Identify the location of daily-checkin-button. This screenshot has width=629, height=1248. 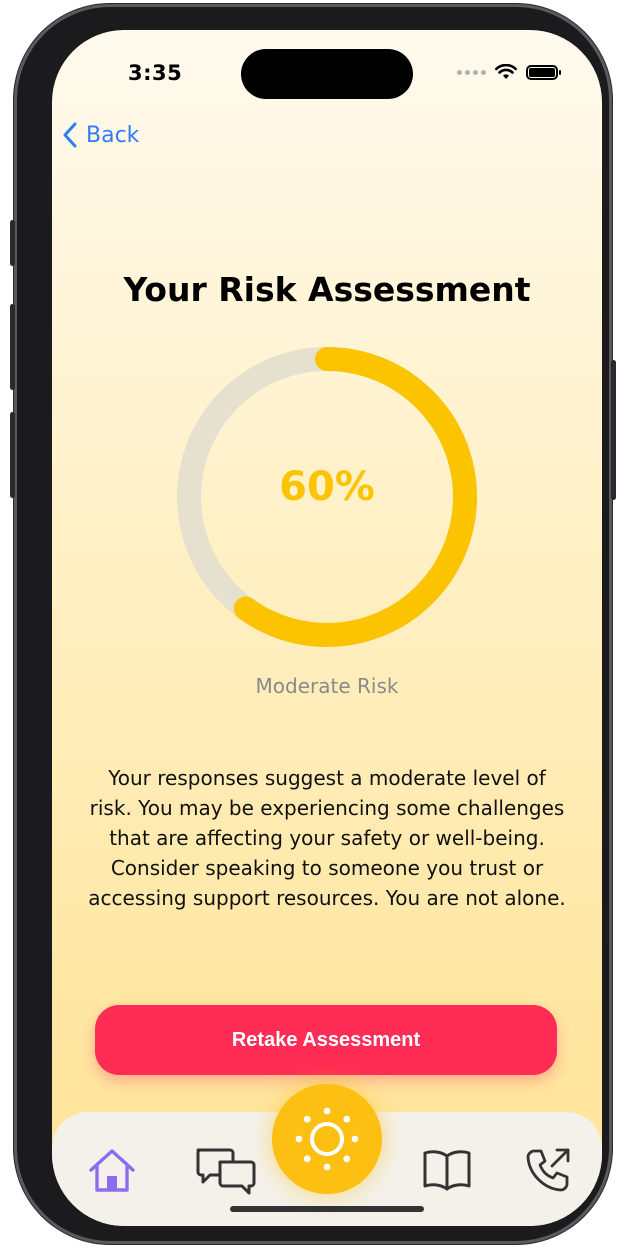
(327, 1139).